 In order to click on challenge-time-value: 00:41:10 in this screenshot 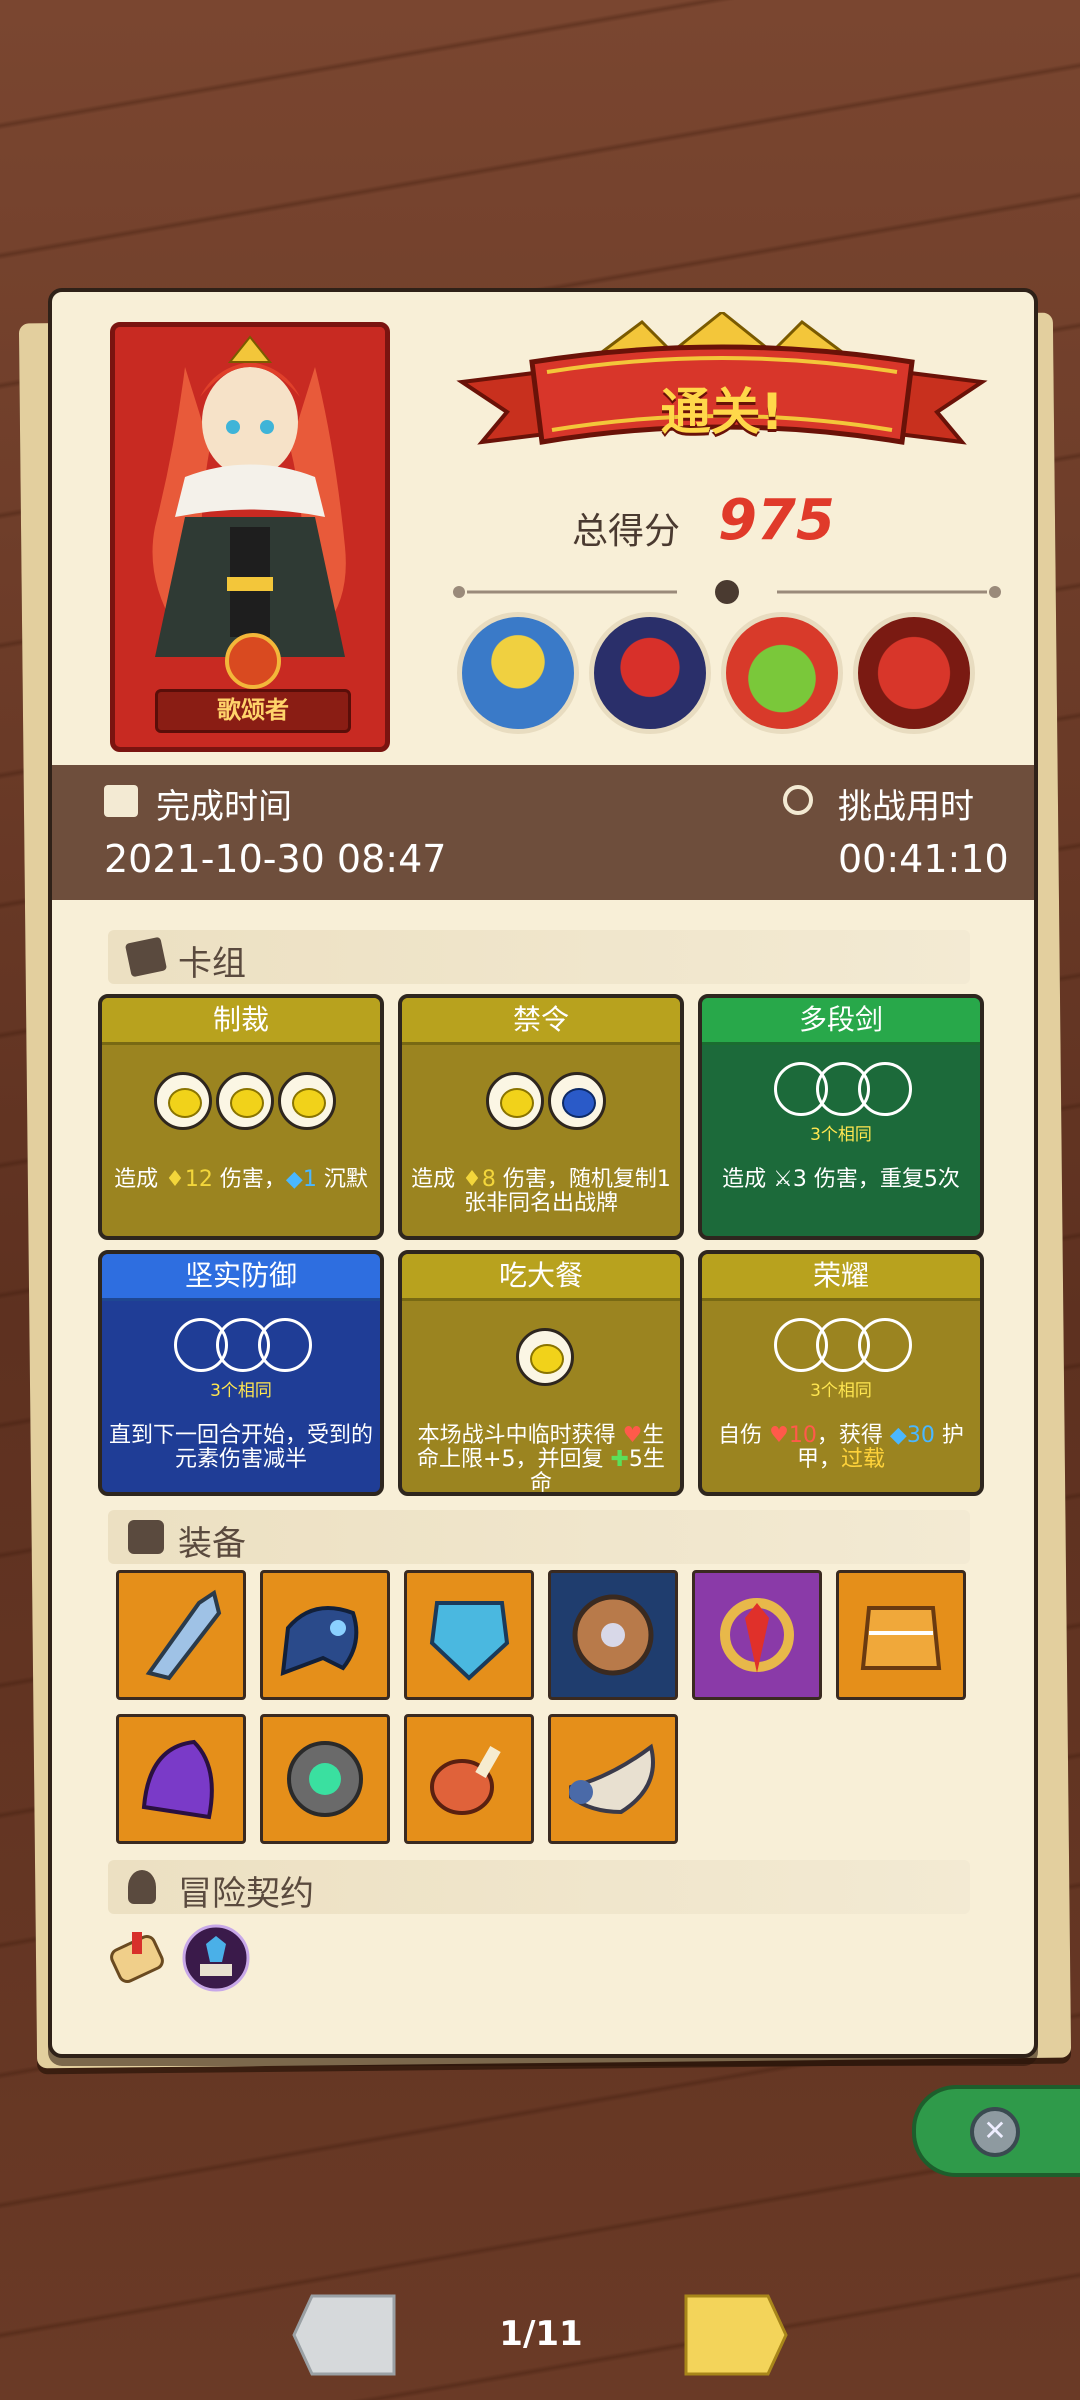, I will do `click(923, 859)`.